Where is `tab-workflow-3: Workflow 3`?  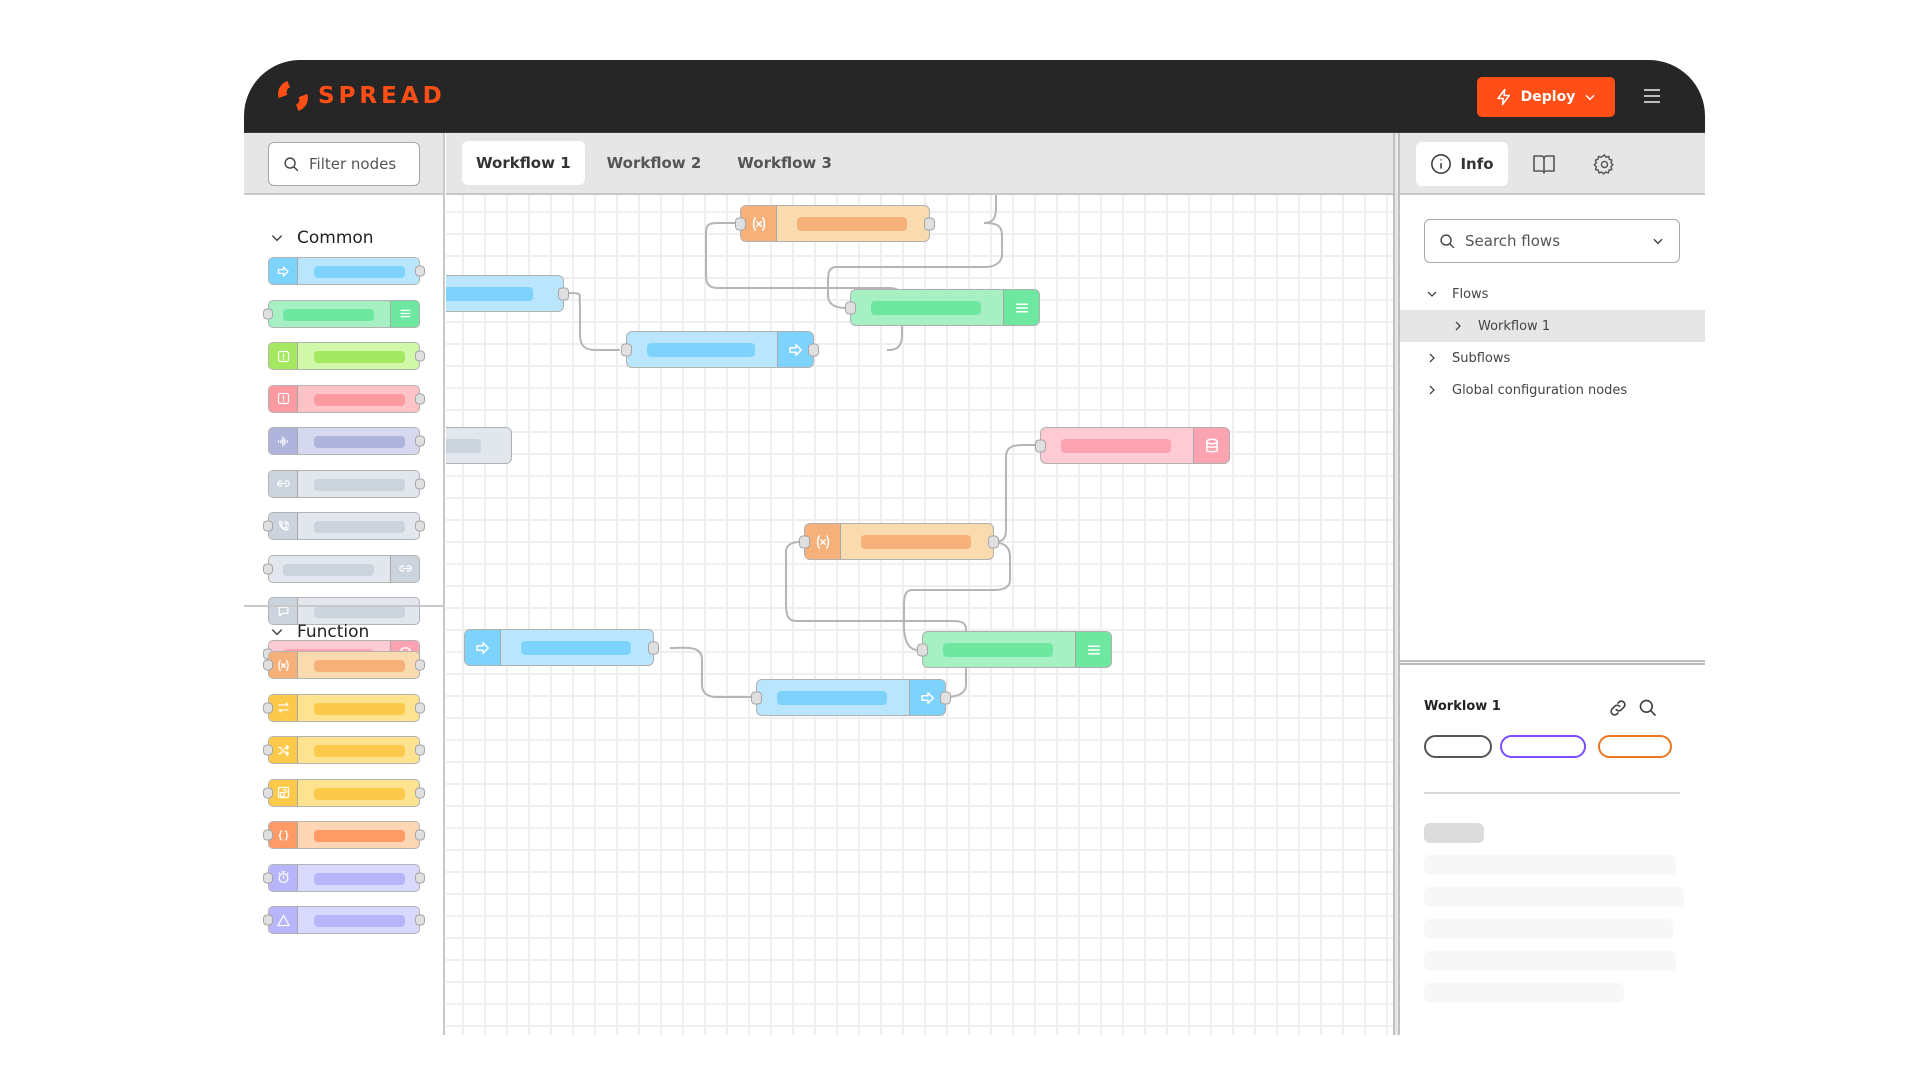 tab-workflow-3: Workflow 3 is located at coordinates (784, 163).